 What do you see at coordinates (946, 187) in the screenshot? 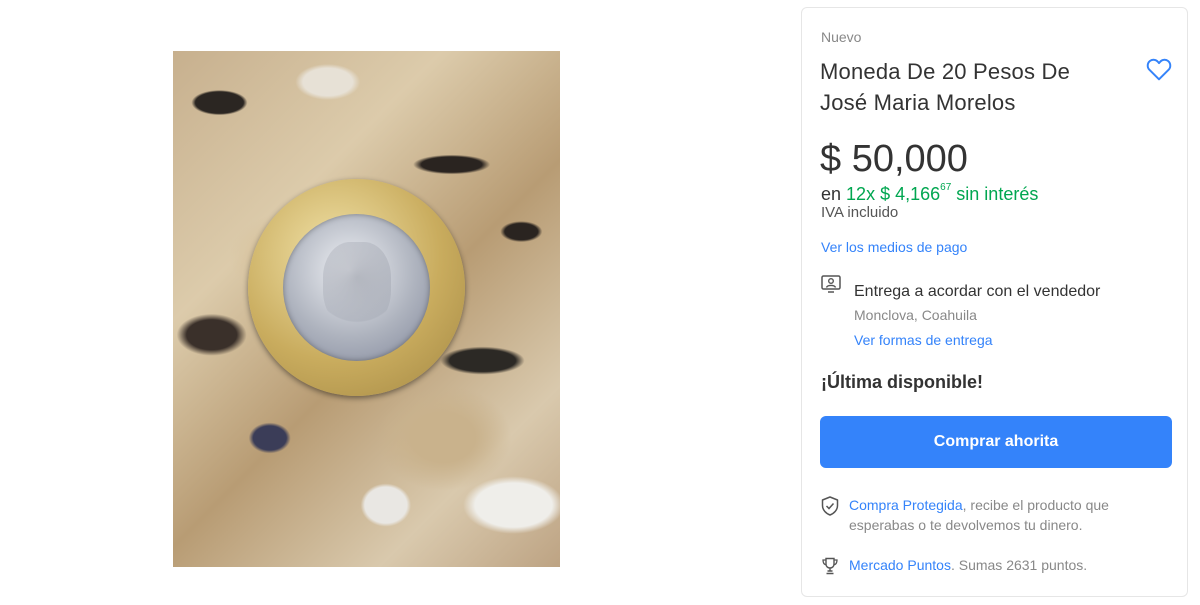
I see `installments-cents: 67` at bounding box center [946, 187].